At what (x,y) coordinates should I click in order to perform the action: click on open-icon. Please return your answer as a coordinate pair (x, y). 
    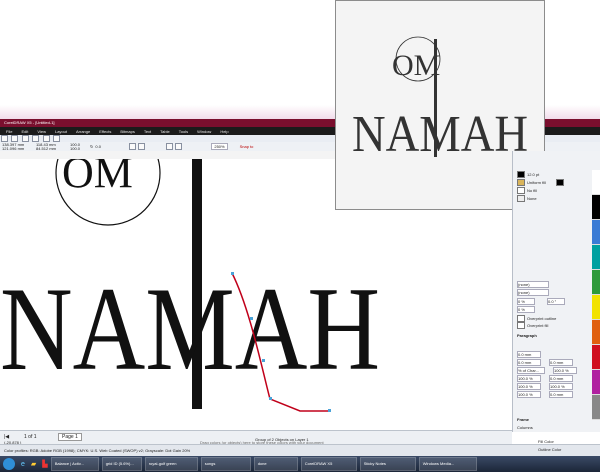
    Looking at the image, I should click on (15, 138).